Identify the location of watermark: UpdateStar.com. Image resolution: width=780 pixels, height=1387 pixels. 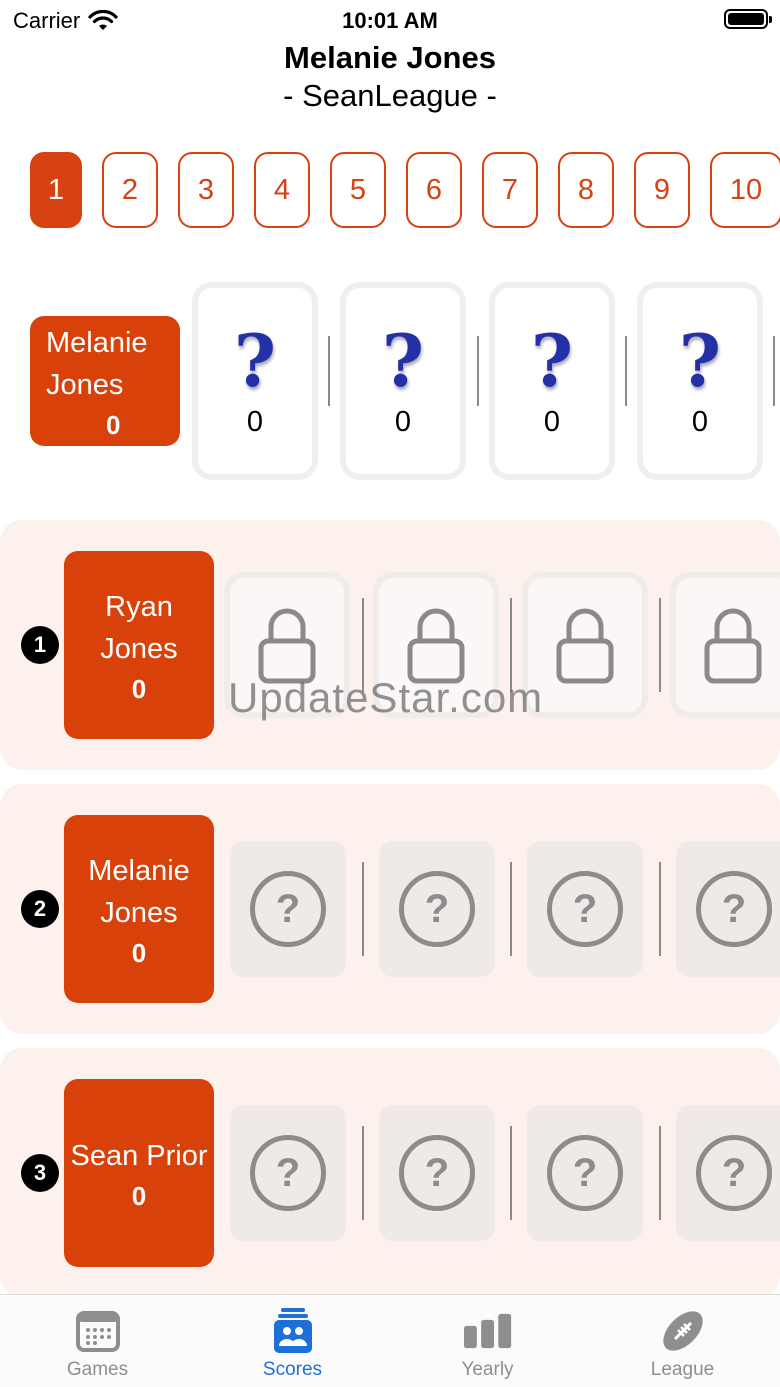
(386, 697).